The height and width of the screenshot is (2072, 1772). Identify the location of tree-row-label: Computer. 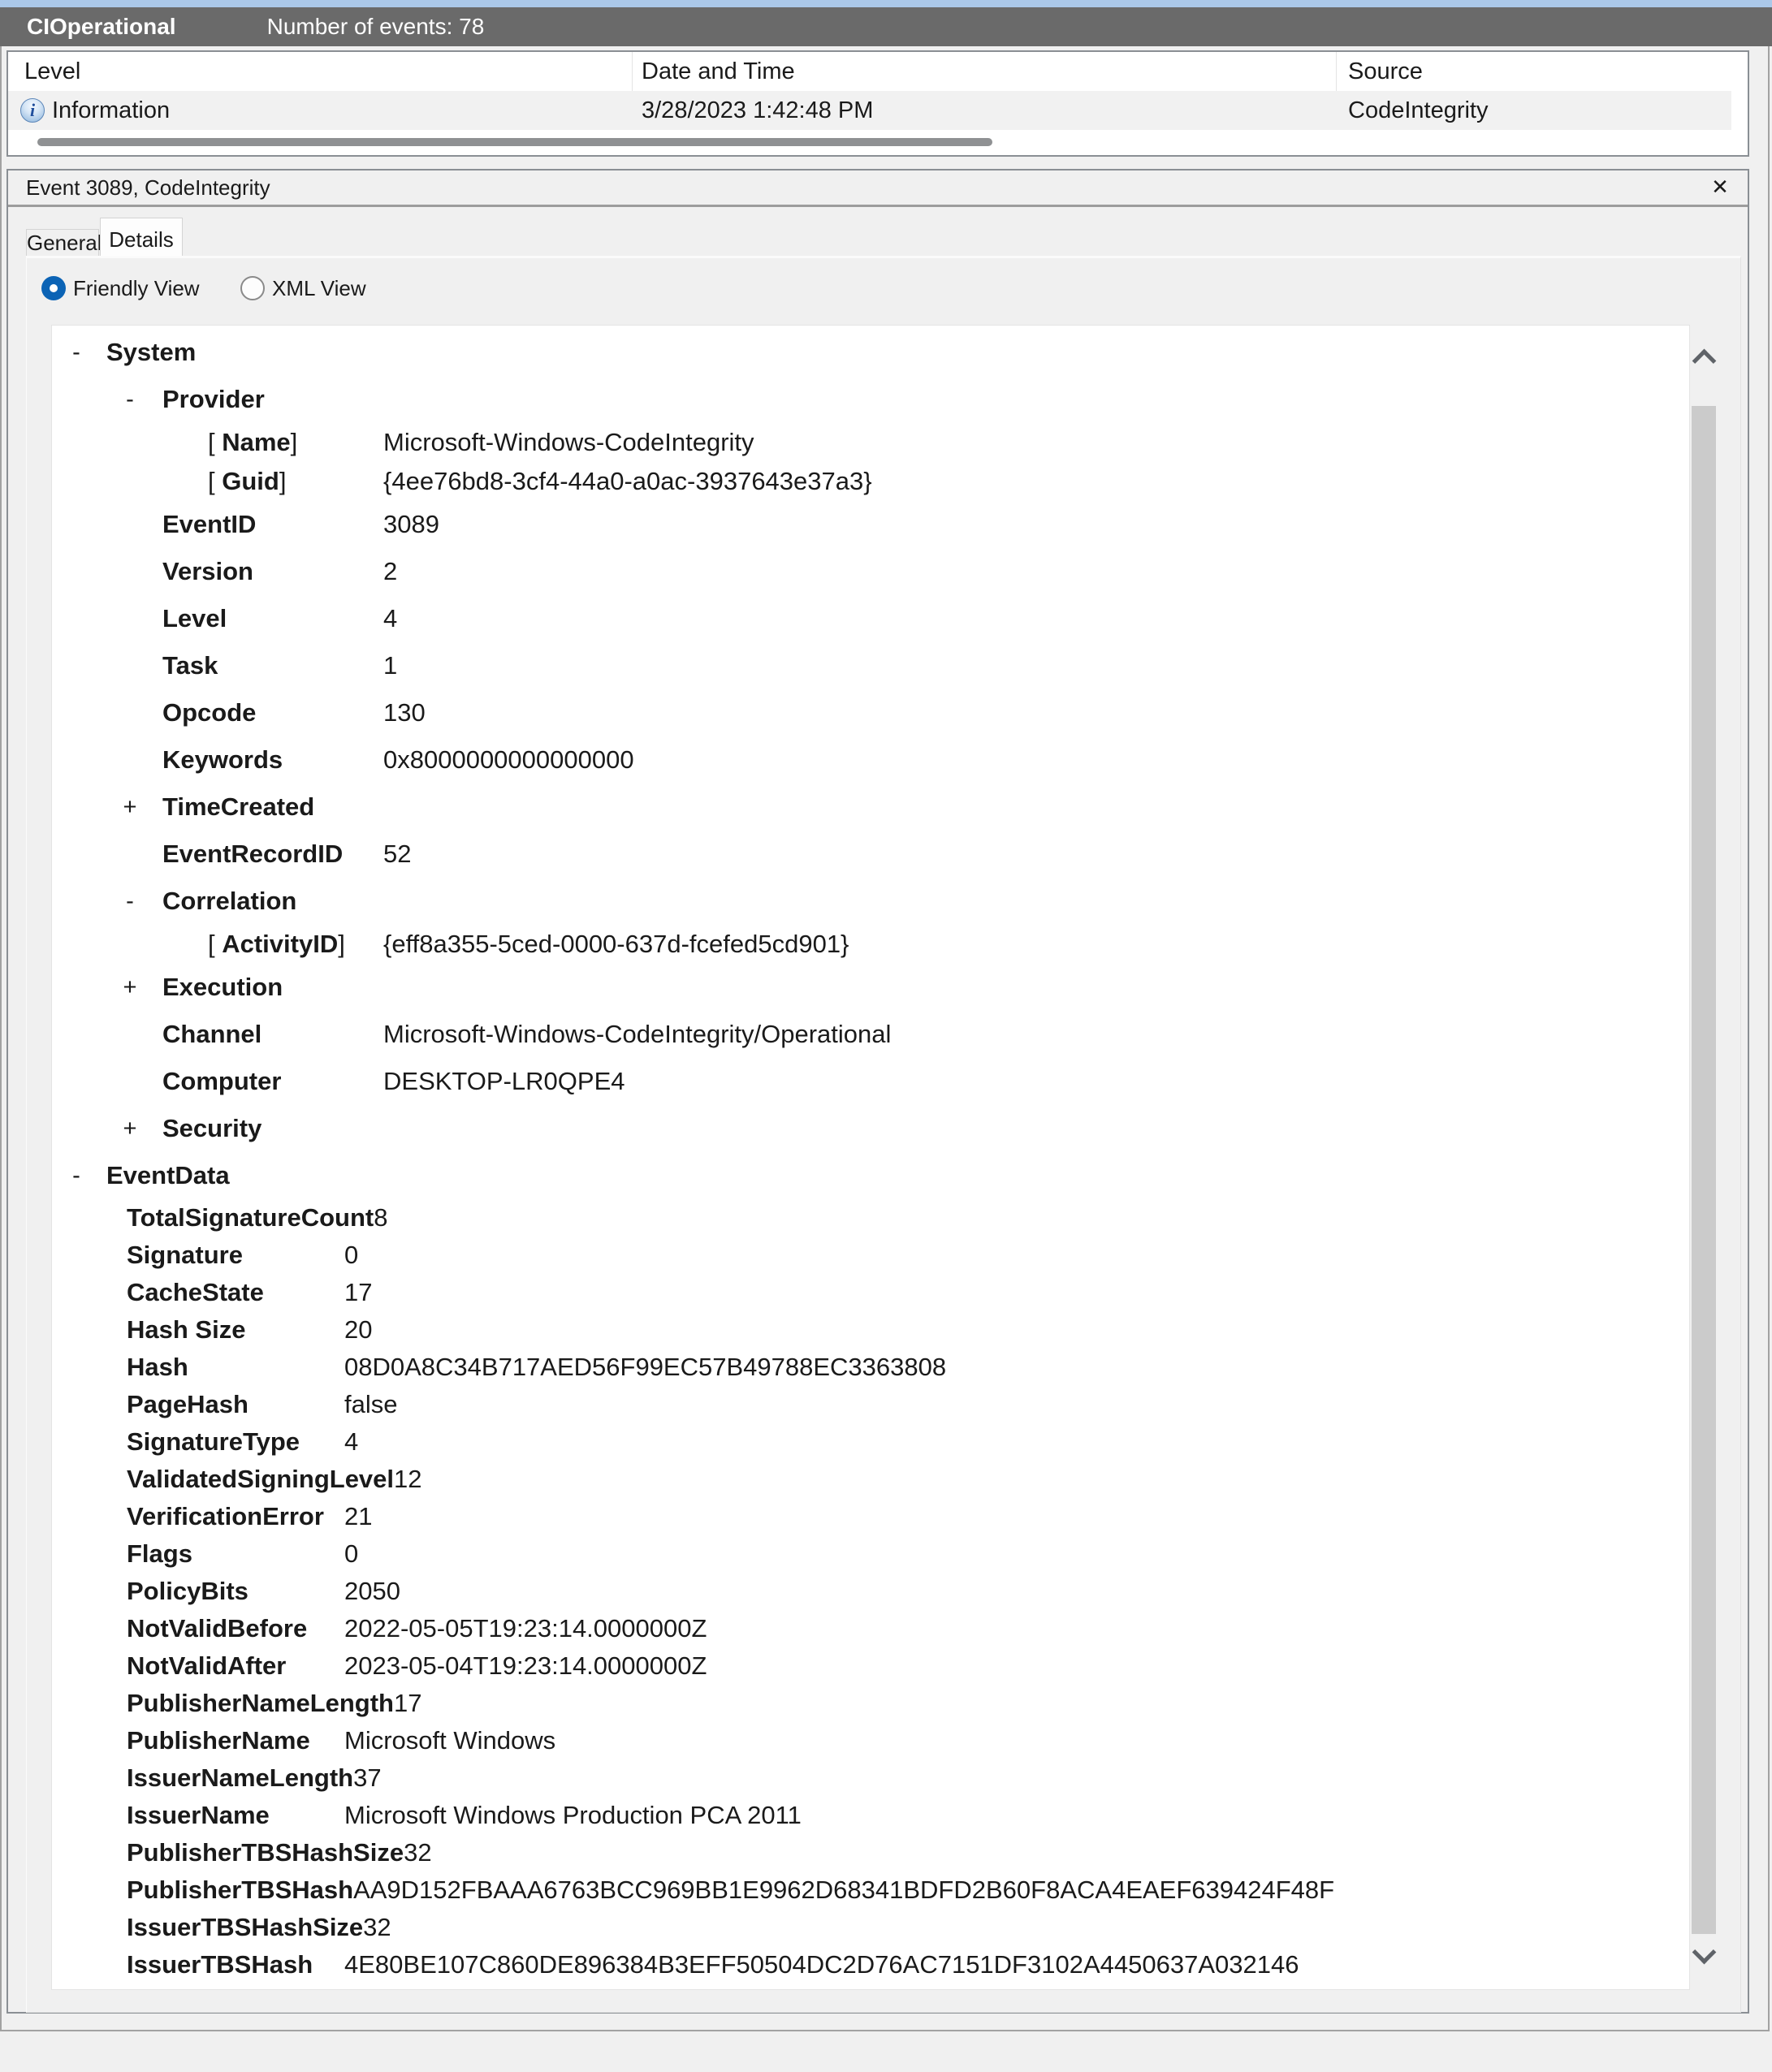
(222, 1081).